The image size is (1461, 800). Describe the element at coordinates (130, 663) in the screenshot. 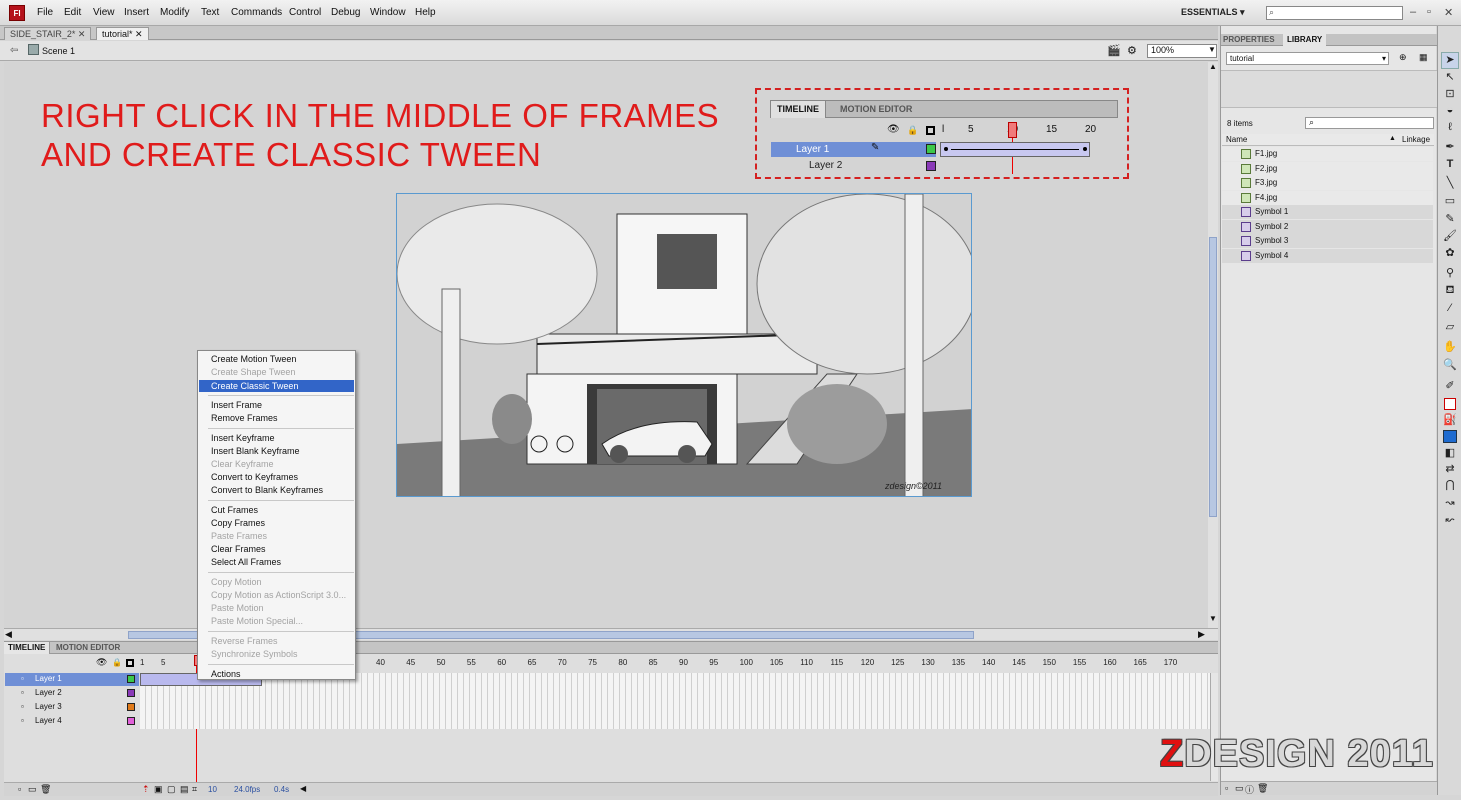

I see `outline-icon` at that location.